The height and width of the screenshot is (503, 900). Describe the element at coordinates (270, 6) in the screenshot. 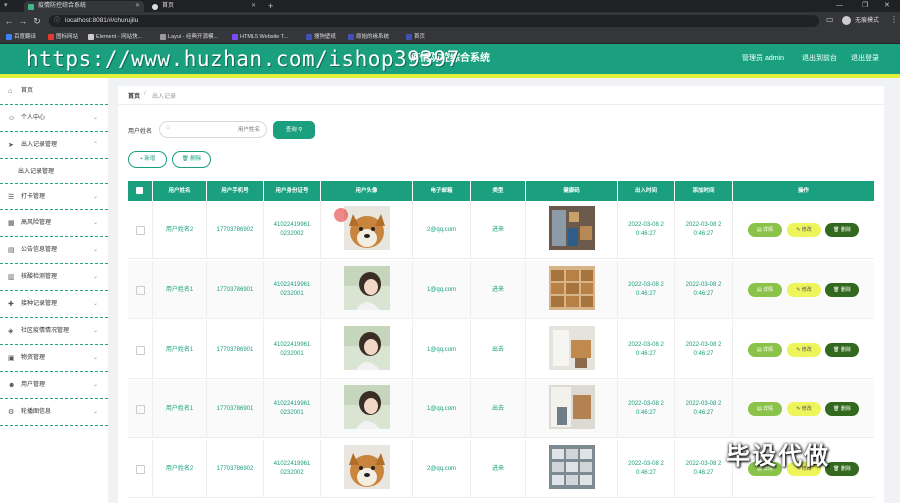

I see `new-tab-icon: +` at that location.